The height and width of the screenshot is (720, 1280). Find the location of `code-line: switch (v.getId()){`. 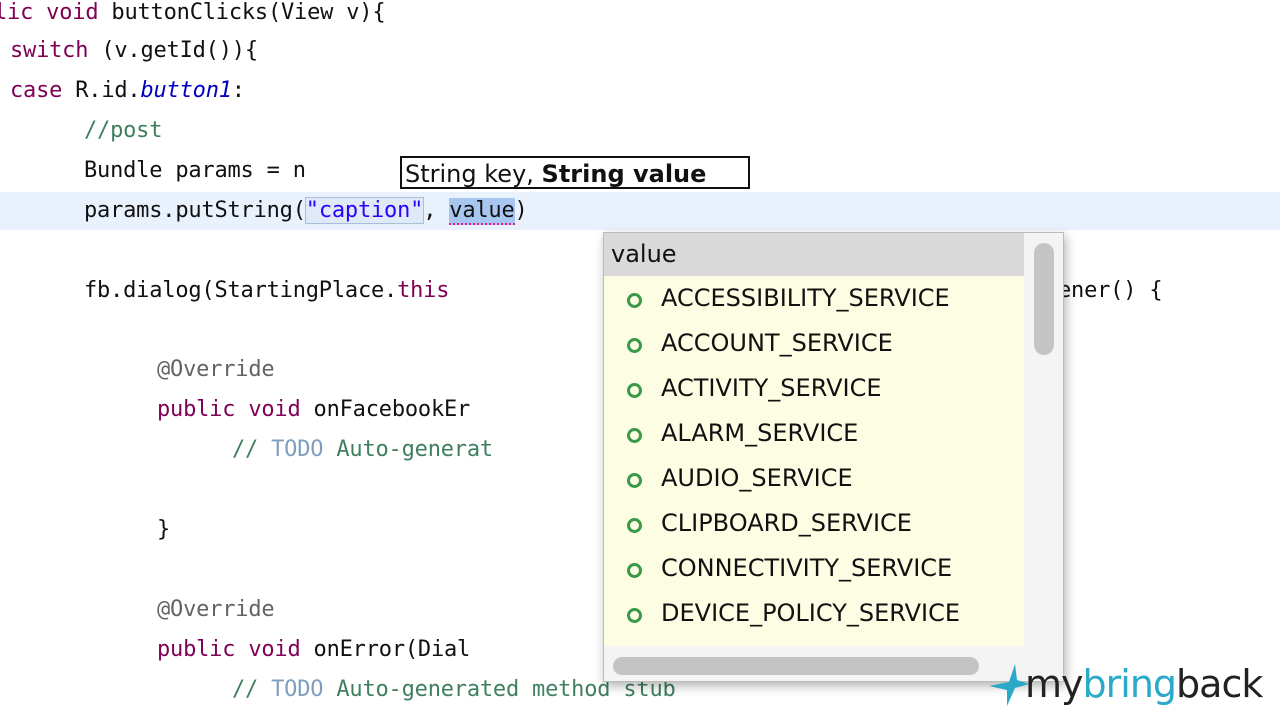

code-line: switch (v.getId()){ is located at coordinates (134, 50).